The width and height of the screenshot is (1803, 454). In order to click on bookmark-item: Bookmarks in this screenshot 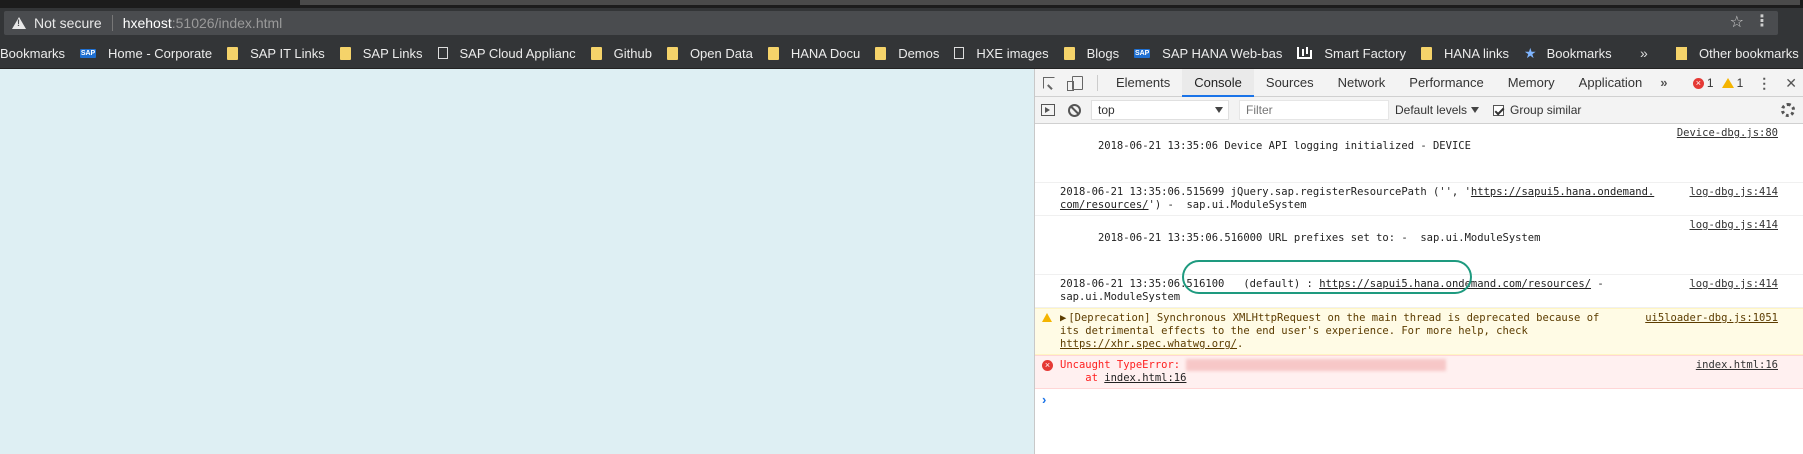, I will do `click(32, 53)`.